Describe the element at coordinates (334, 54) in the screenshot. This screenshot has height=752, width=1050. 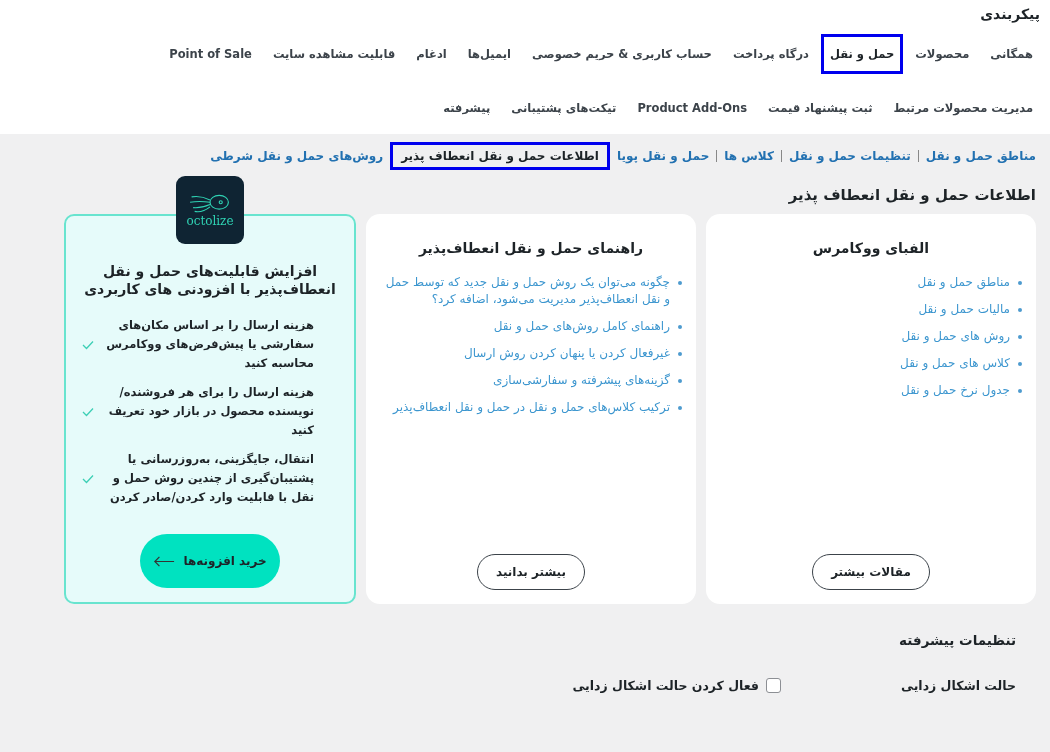
I see `settings-tab: قابلیت مشاهده سایت` at that location.